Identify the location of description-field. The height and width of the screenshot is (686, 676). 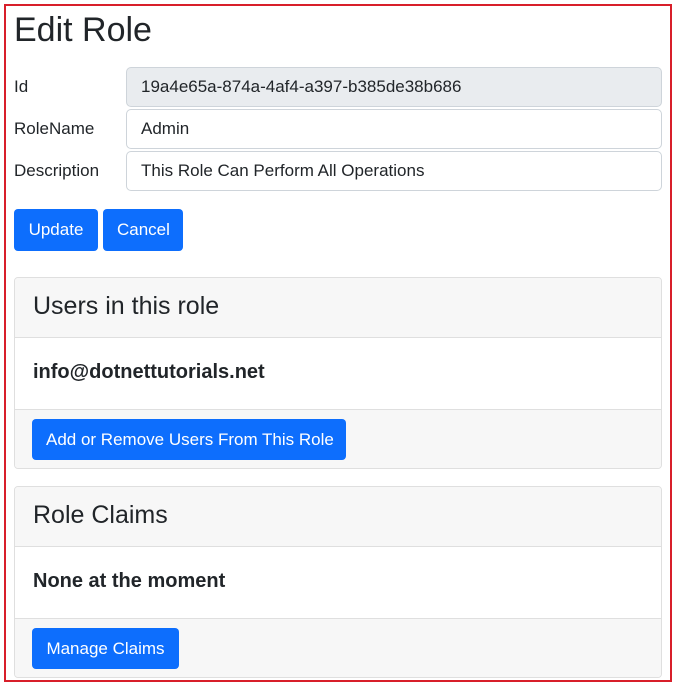
(394, 171).